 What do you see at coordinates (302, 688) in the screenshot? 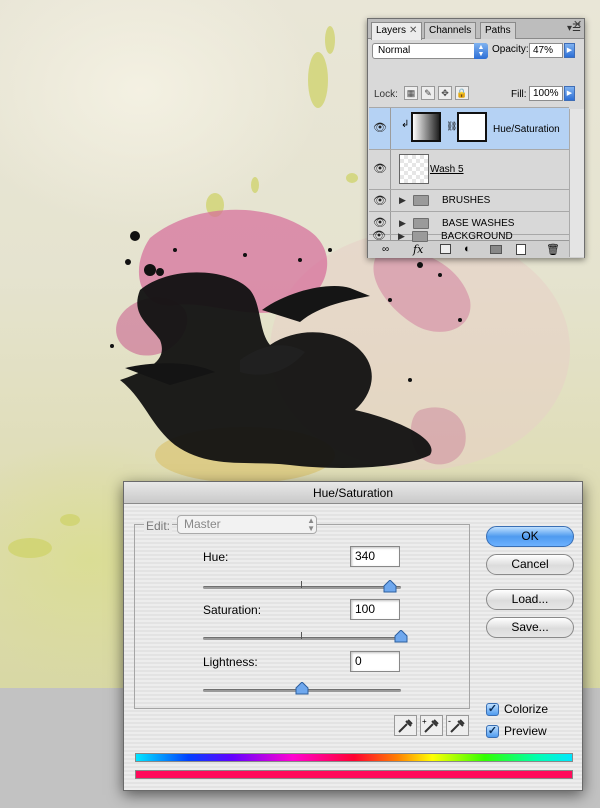
I see `lightness-slider-knob` at bounding box center [302, 688].